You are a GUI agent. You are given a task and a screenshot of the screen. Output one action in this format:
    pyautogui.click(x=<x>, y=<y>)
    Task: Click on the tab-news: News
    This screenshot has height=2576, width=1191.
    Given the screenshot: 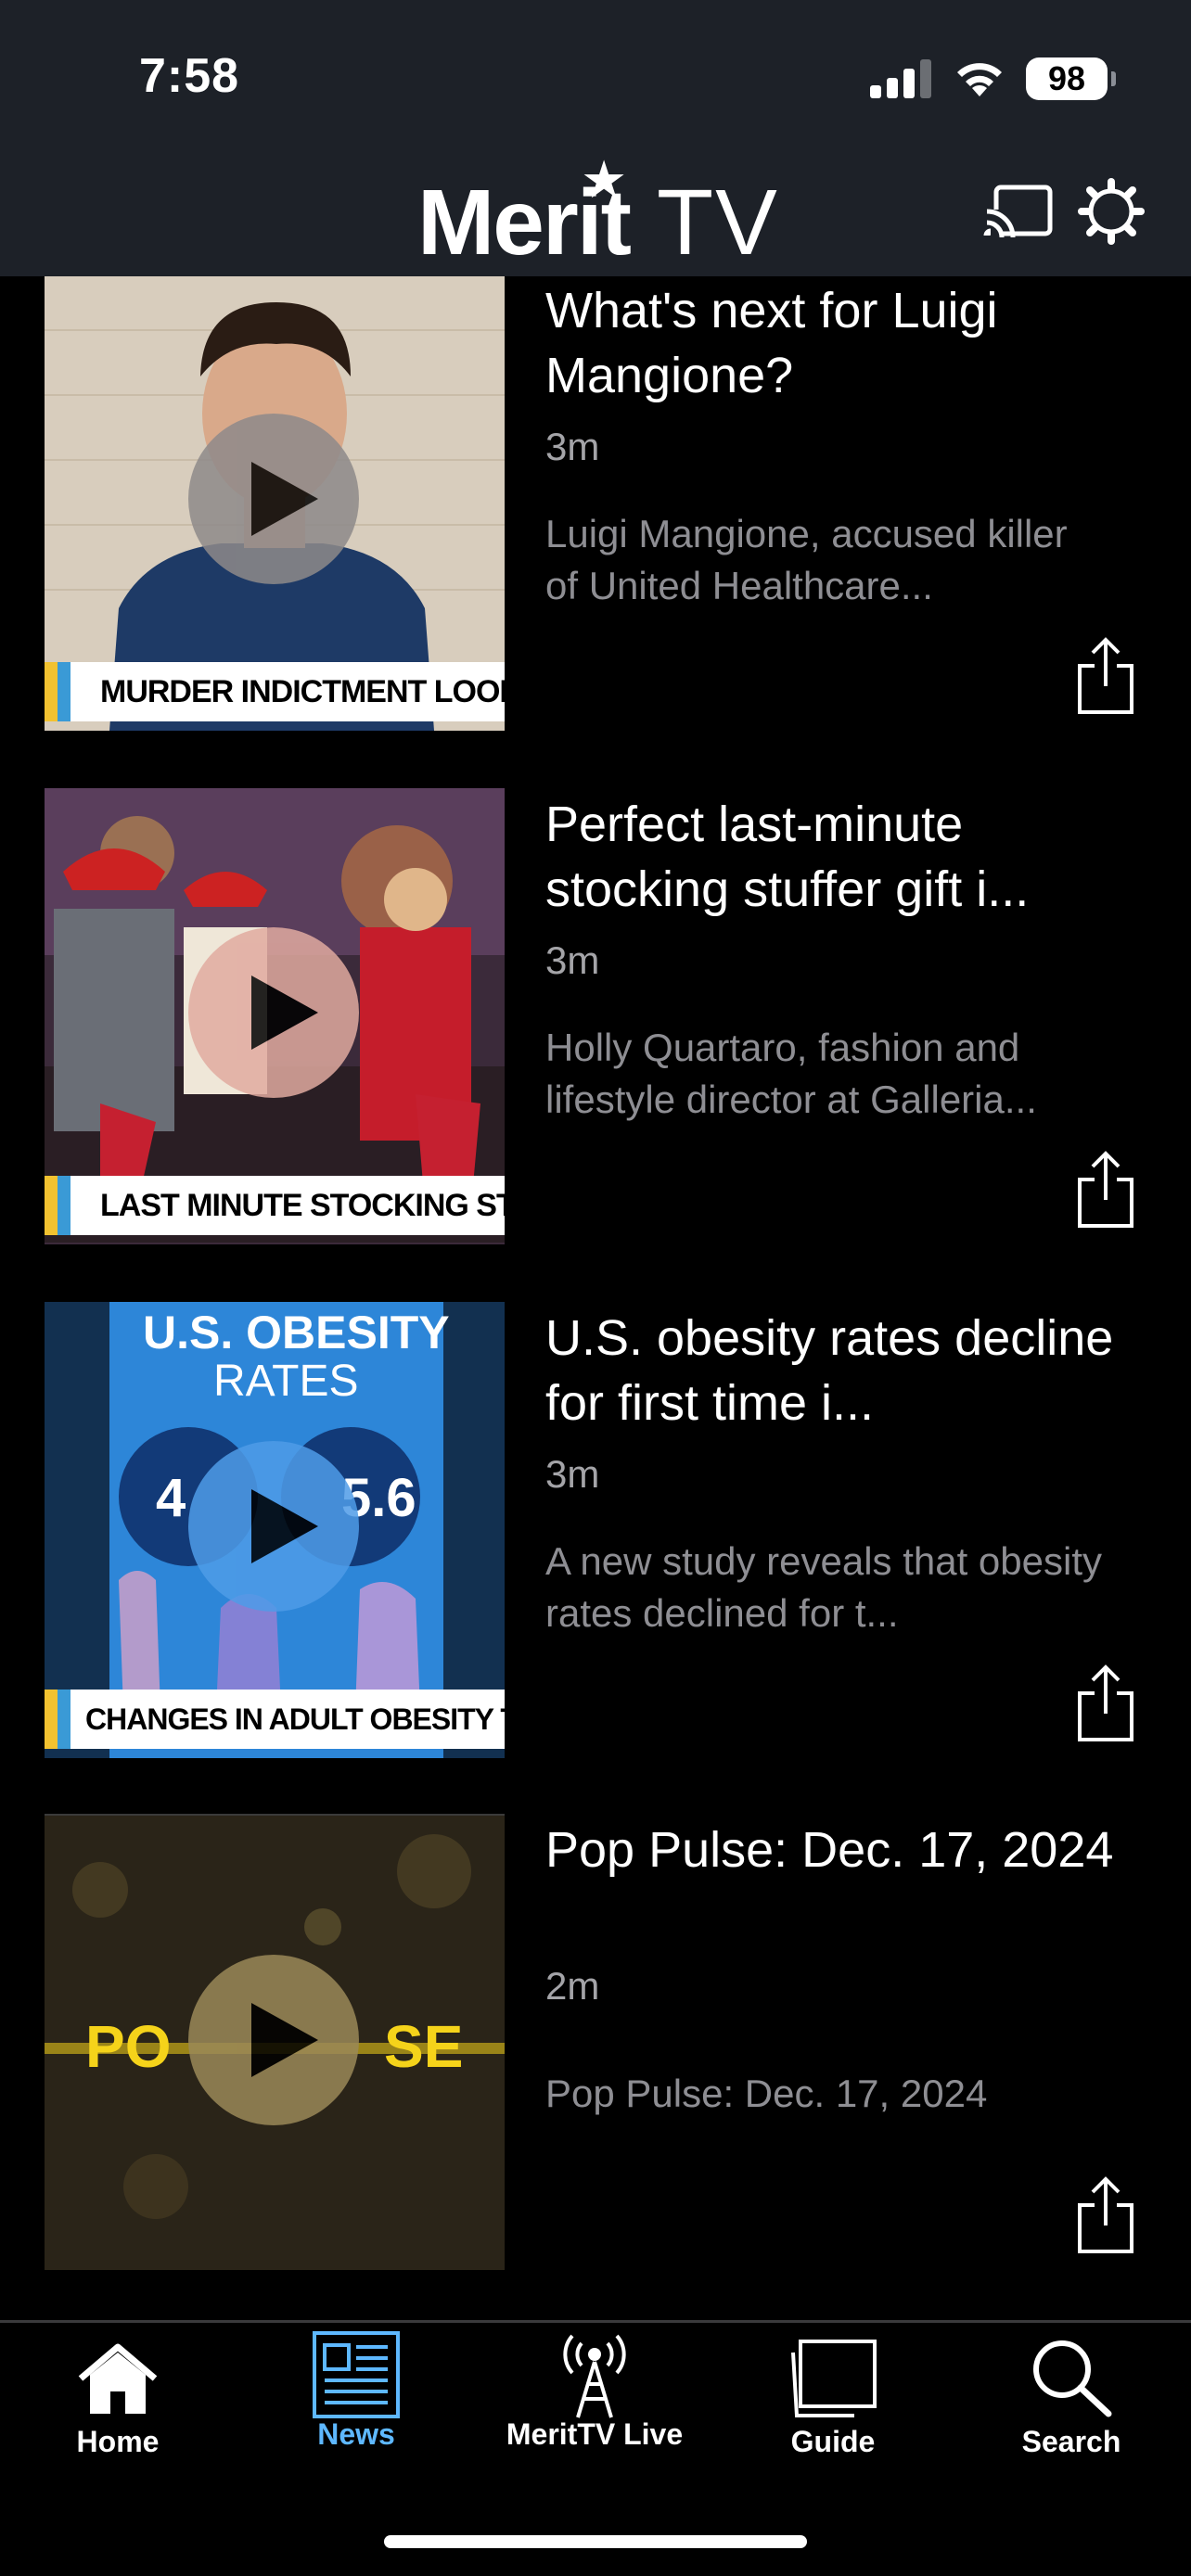 What is the action you would take?
    pyautogui.click(x=356, y=2410)
    